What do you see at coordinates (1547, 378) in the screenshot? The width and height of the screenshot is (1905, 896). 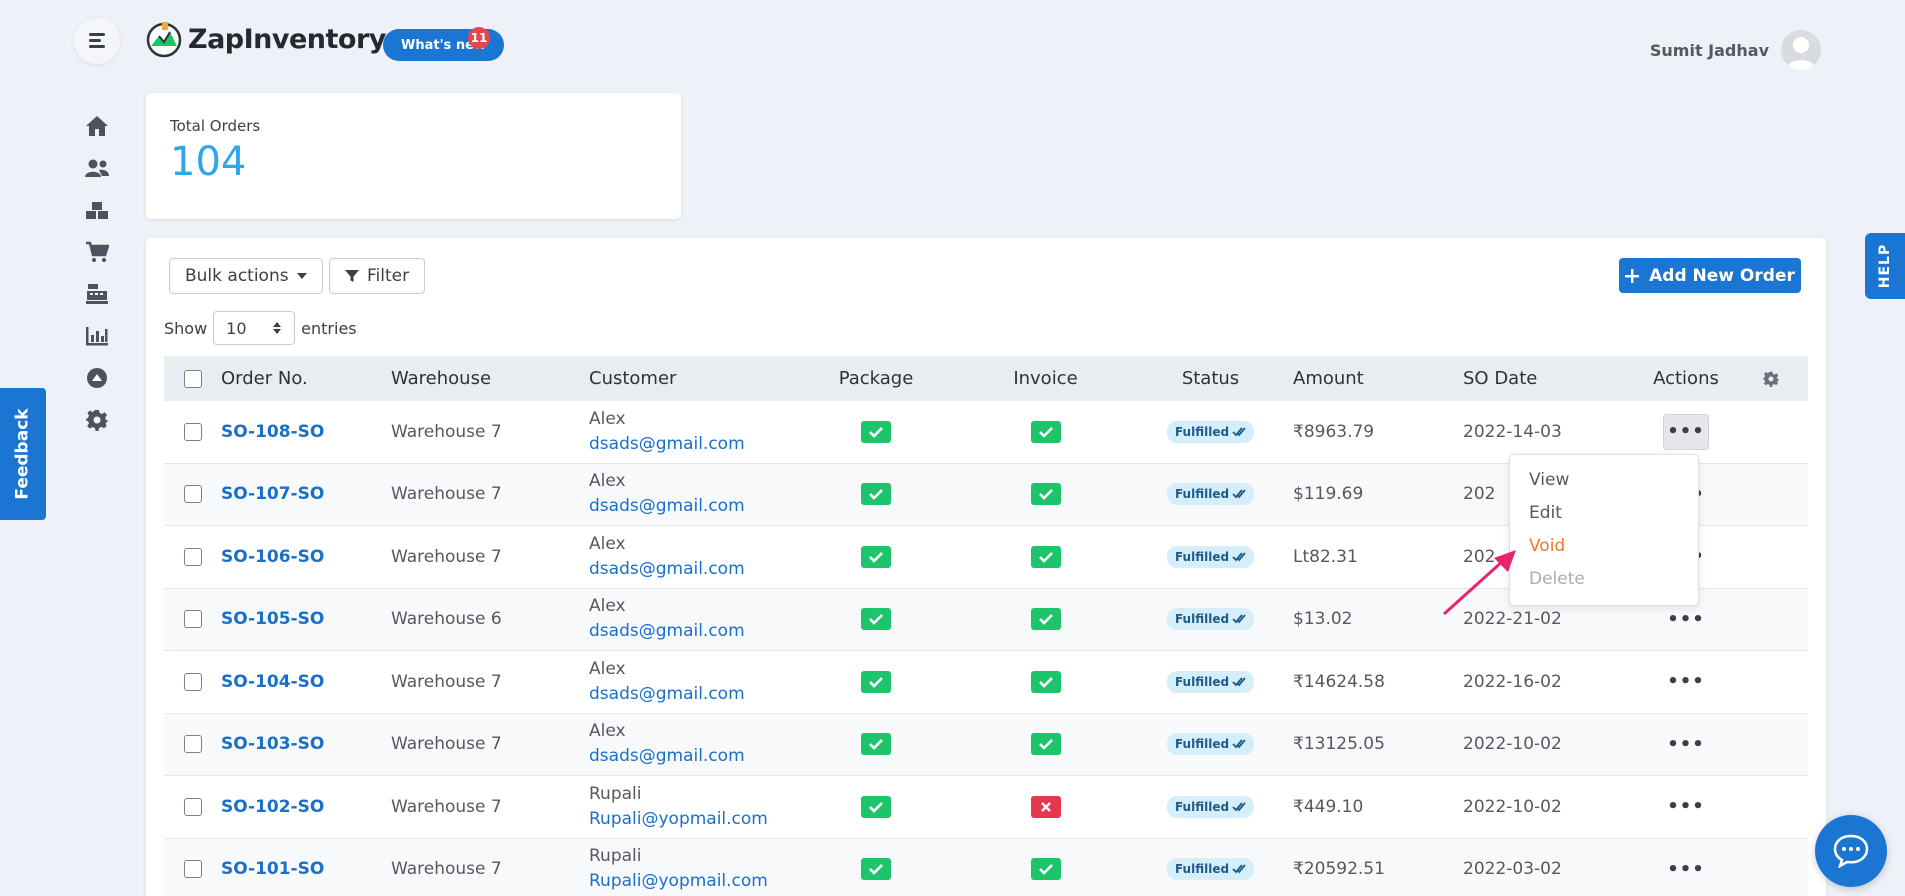 I see `header-so-date: SO Date` at bounding box center [1547, 378].